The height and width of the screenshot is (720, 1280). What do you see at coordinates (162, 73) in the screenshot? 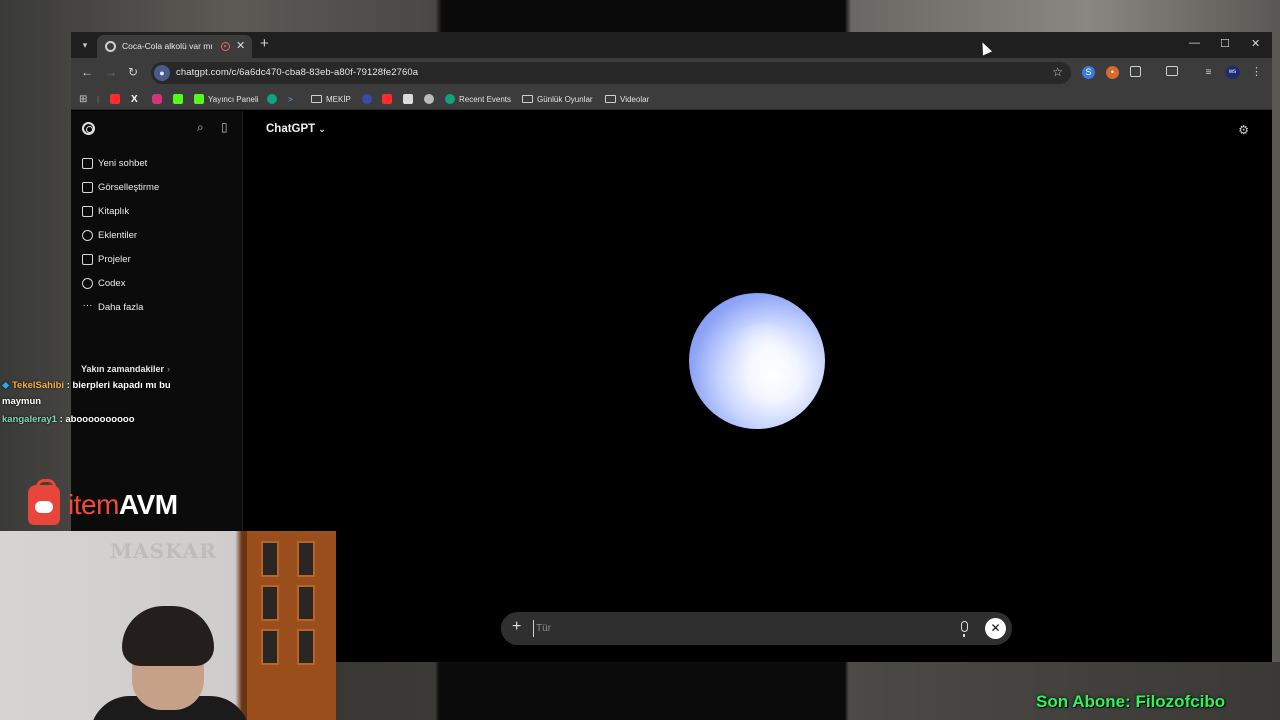
I see `microphone-permission-icon: ●` at bounding box center [162, 73].